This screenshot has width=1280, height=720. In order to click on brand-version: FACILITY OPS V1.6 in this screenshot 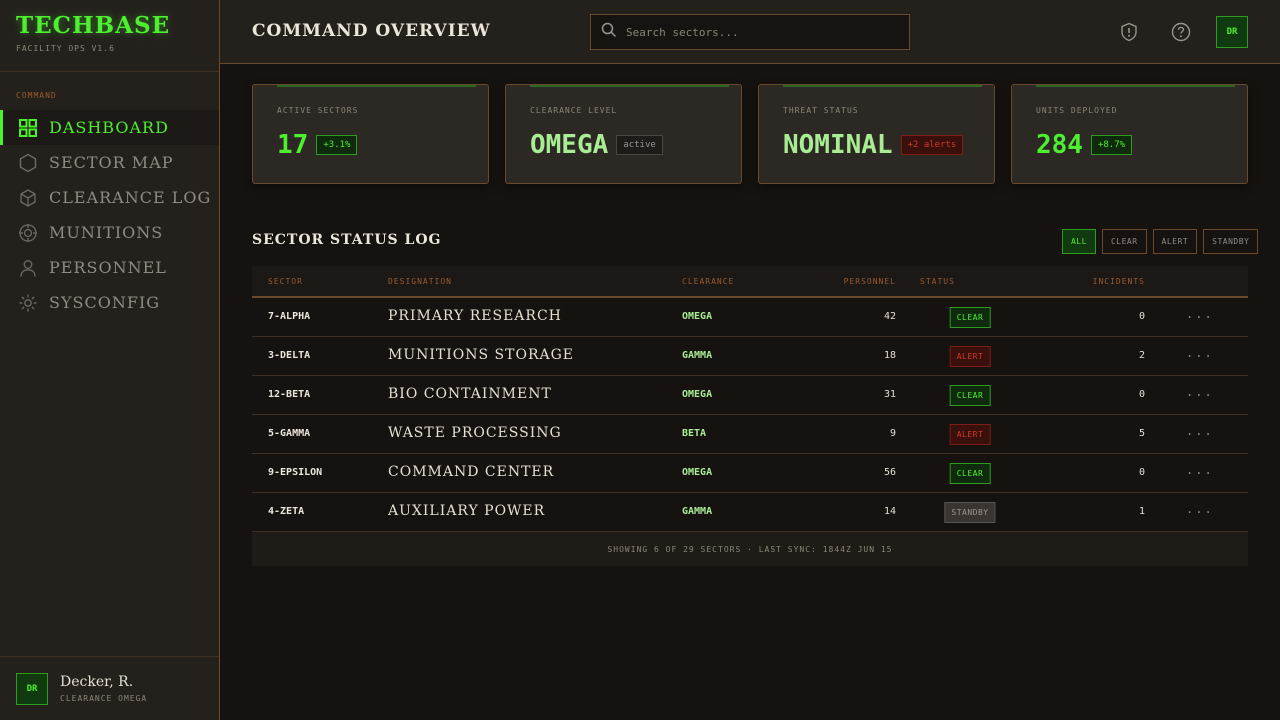, I will do `click(65, 48)`.